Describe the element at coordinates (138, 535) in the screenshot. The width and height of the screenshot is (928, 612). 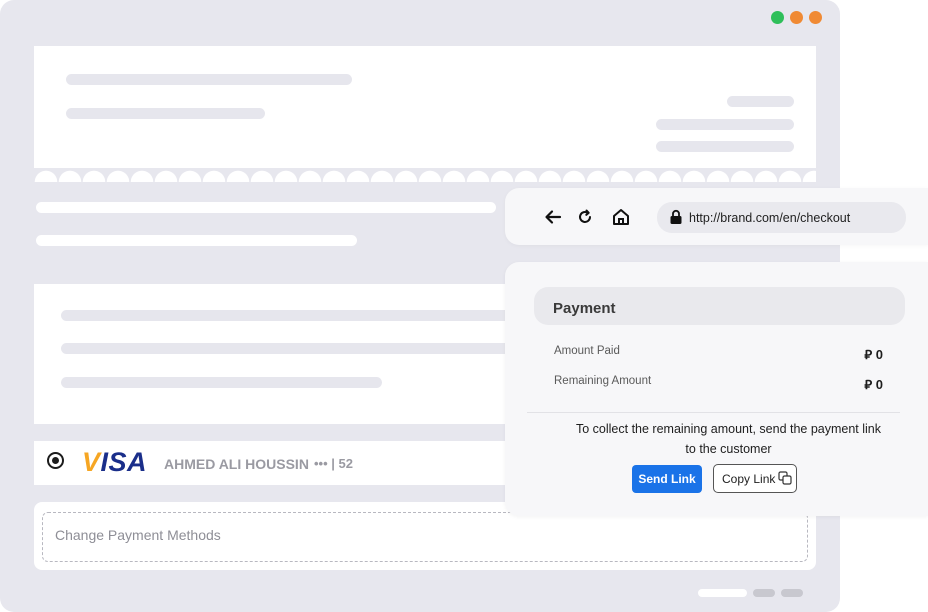
I see `change-payment-label: Change Payment Methods` at that location.